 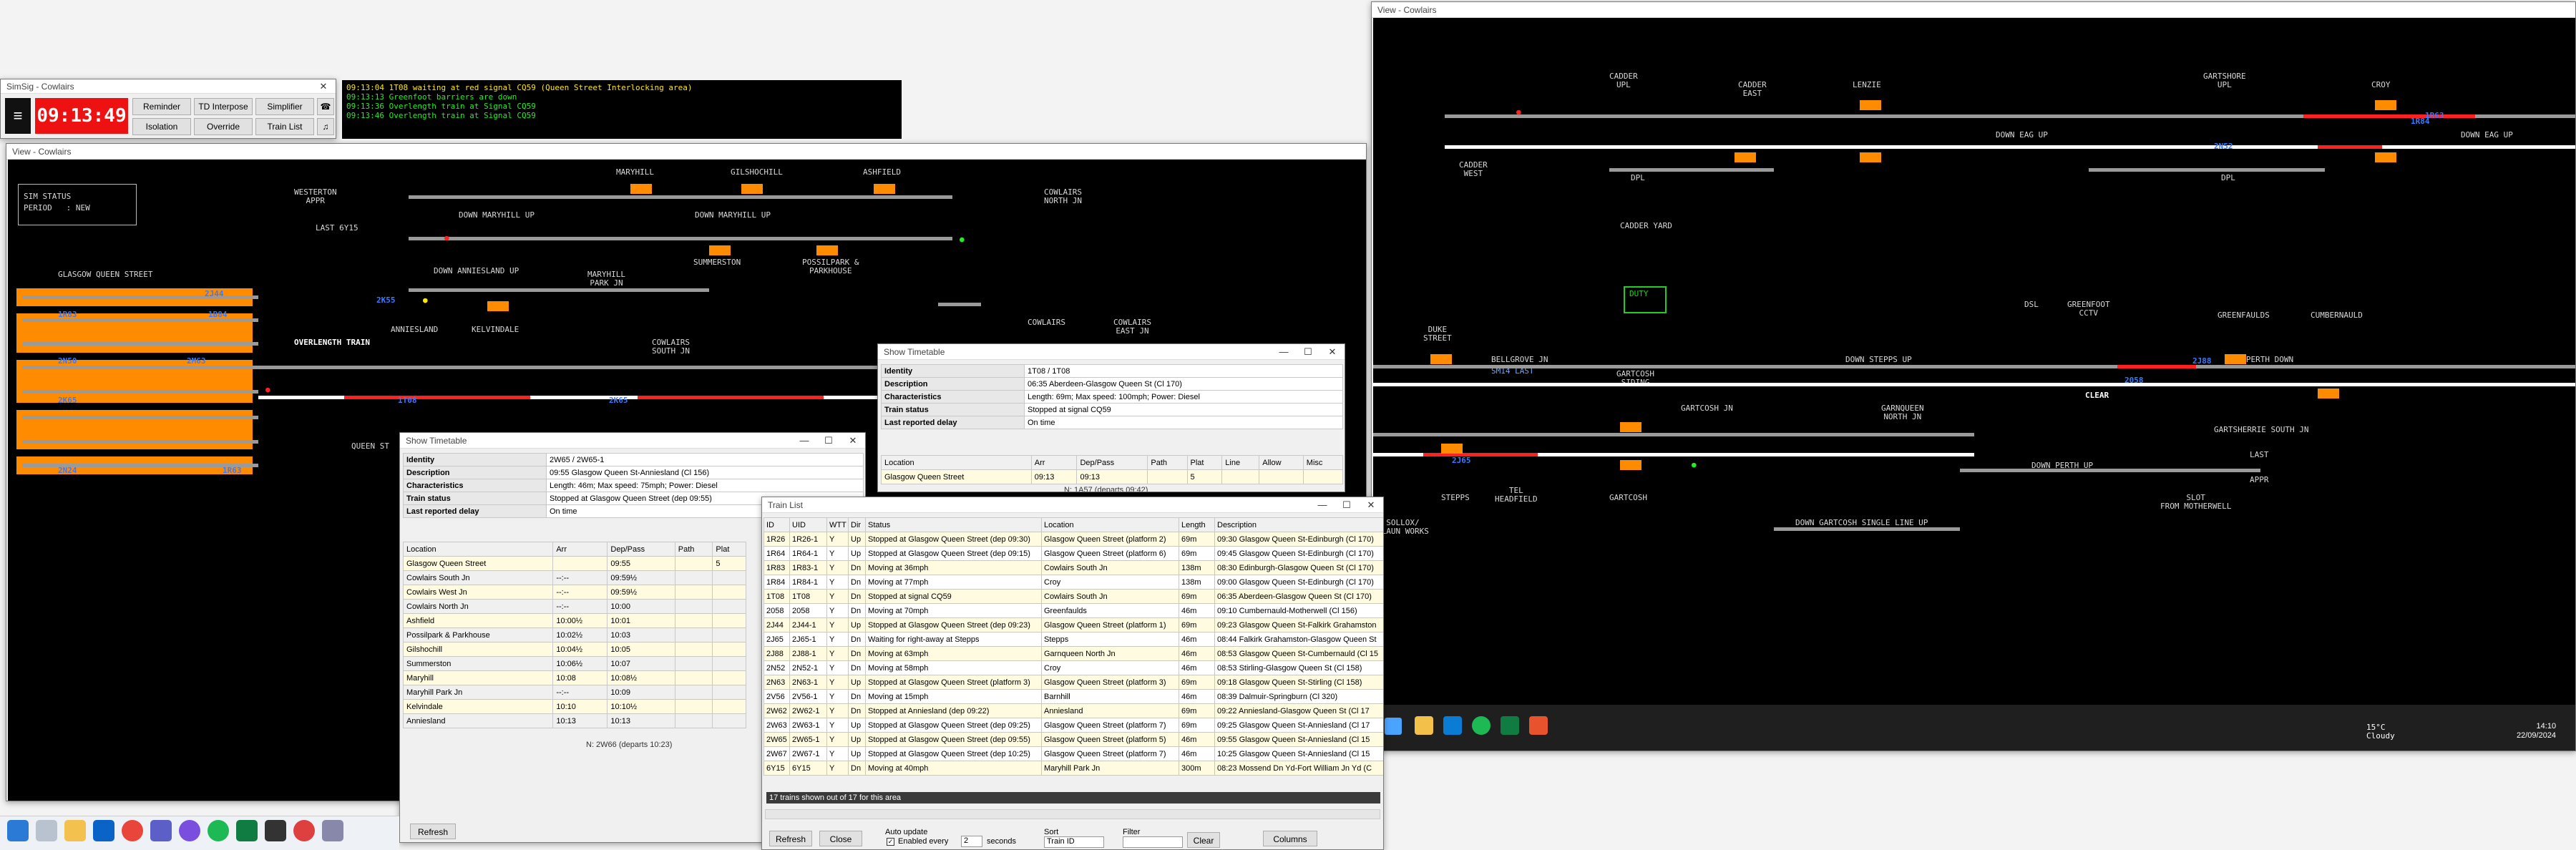 I want to click on right-taskbar-app-3-icon, so click(x=1481, y=725).